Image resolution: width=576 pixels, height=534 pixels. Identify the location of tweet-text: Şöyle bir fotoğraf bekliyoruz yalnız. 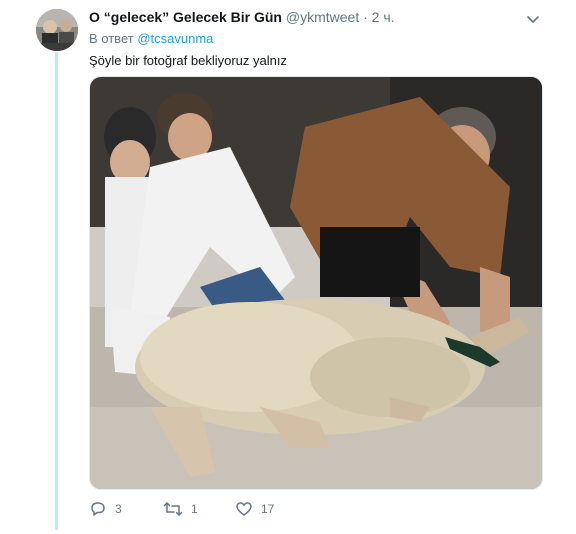
(188, 60).